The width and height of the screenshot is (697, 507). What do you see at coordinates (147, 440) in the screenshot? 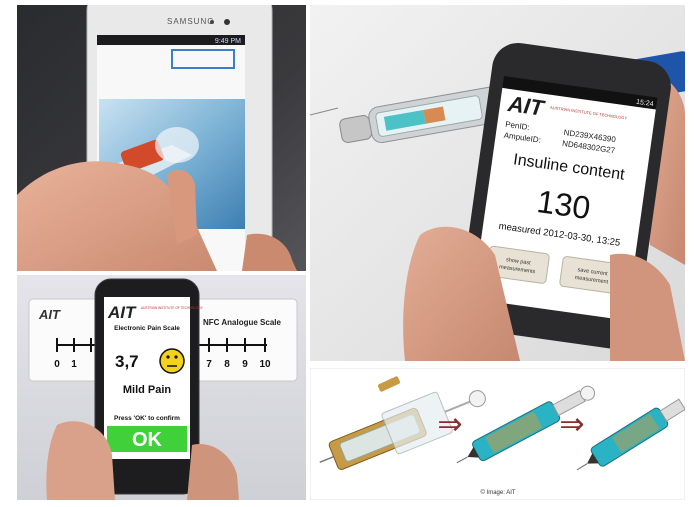
I see `ok-button-label: OK` at bounding box center [147, 440].